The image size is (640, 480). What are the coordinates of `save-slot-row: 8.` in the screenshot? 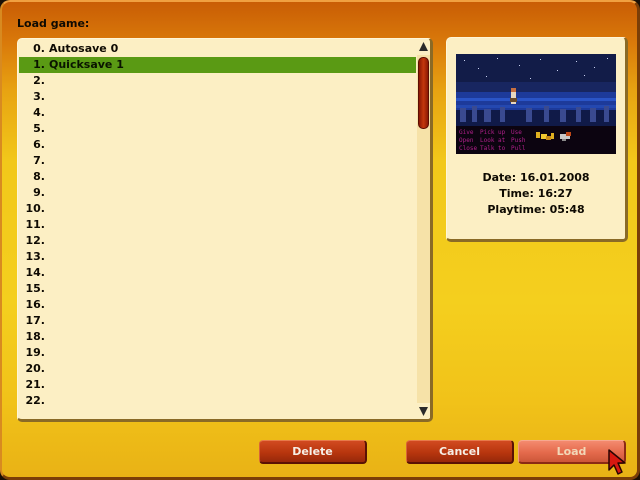 It's located at (217, 177).